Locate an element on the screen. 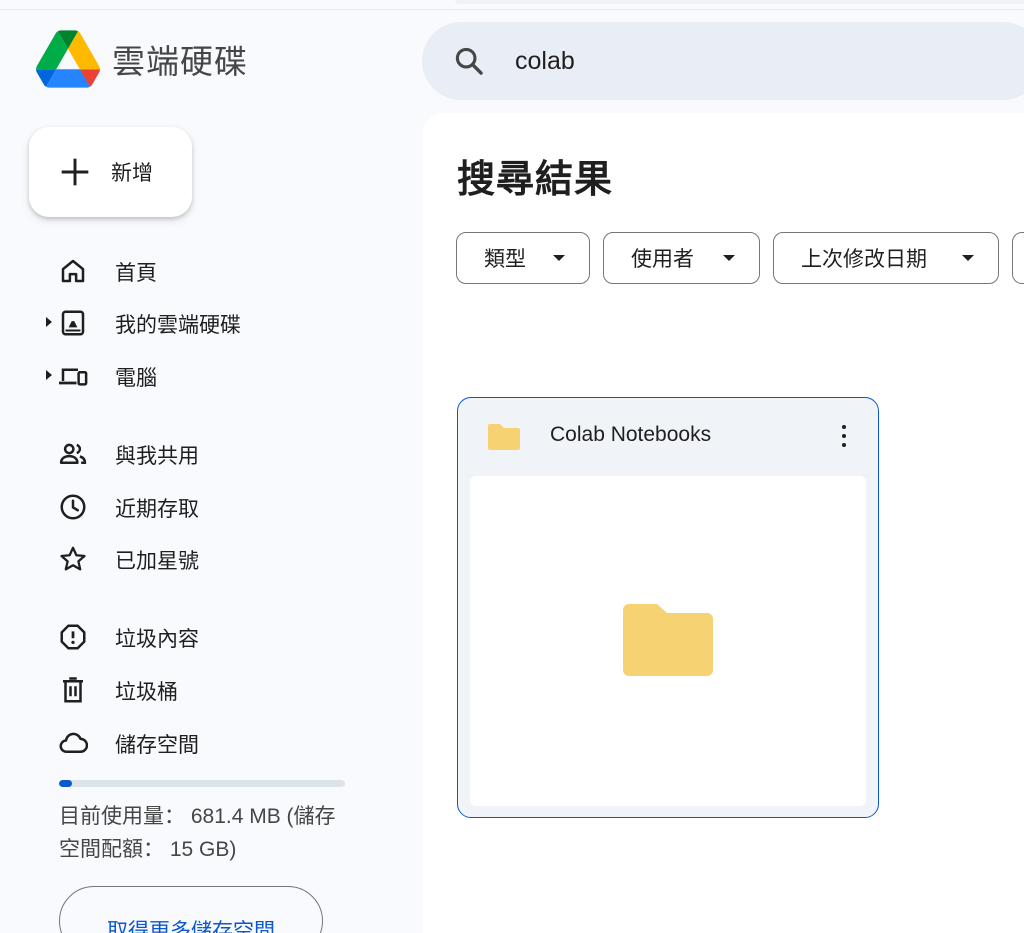 This screenshot has height=933, width=1024. cloud-icon is located at coordinates (73, 742).